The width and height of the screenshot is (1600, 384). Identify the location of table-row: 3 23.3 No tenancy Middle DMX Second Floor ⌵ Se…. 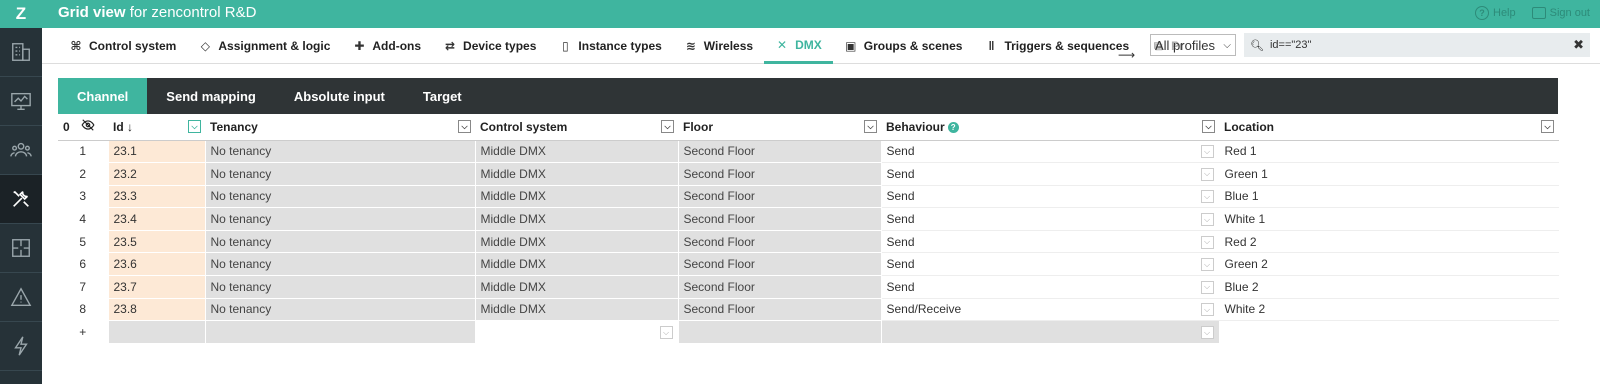
(808, 197).